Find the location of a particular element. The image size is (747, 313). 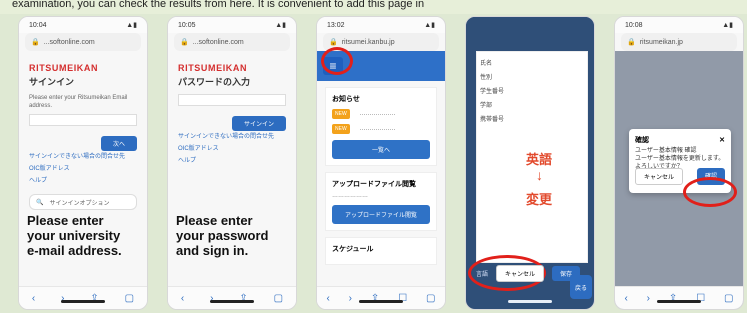

label-3: 学生番号 is located at coordinates (492, 92).